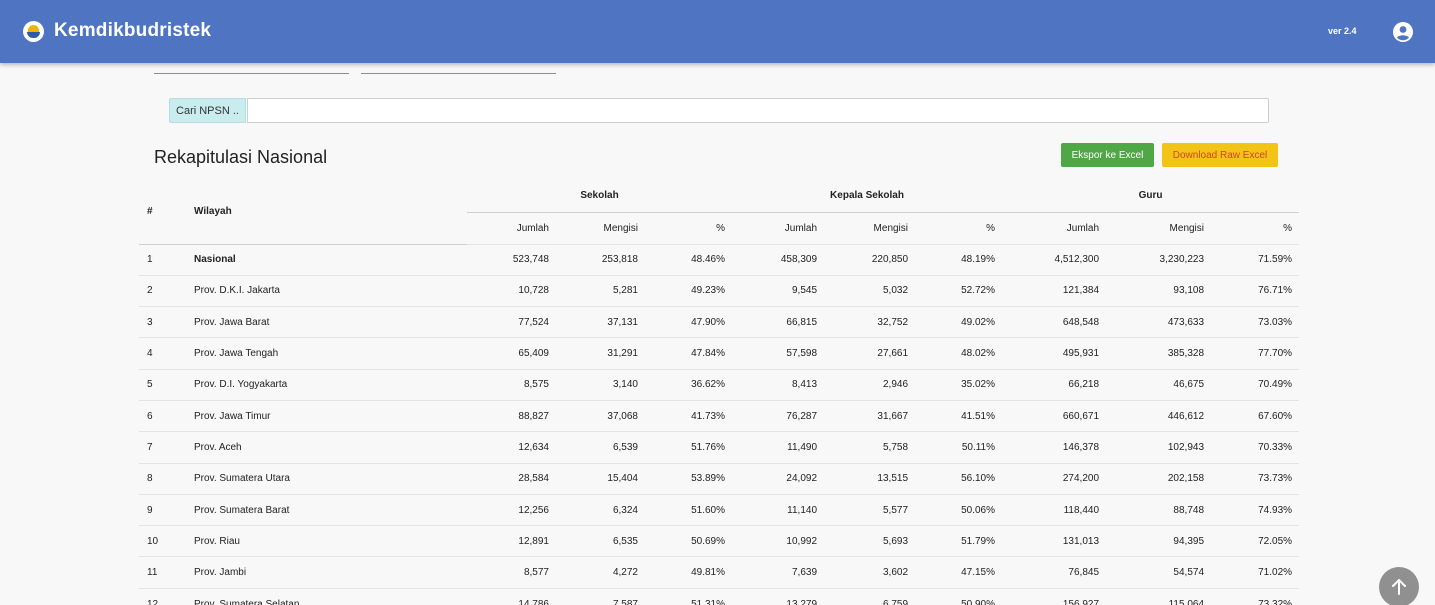 The height and width of the screenshot is (605, 1435). What do you see at coordinates (1107, 155) in the screenshot?
I see `export-excel-button: Ekspor ke Excel` at bounding box center [1107, 155].